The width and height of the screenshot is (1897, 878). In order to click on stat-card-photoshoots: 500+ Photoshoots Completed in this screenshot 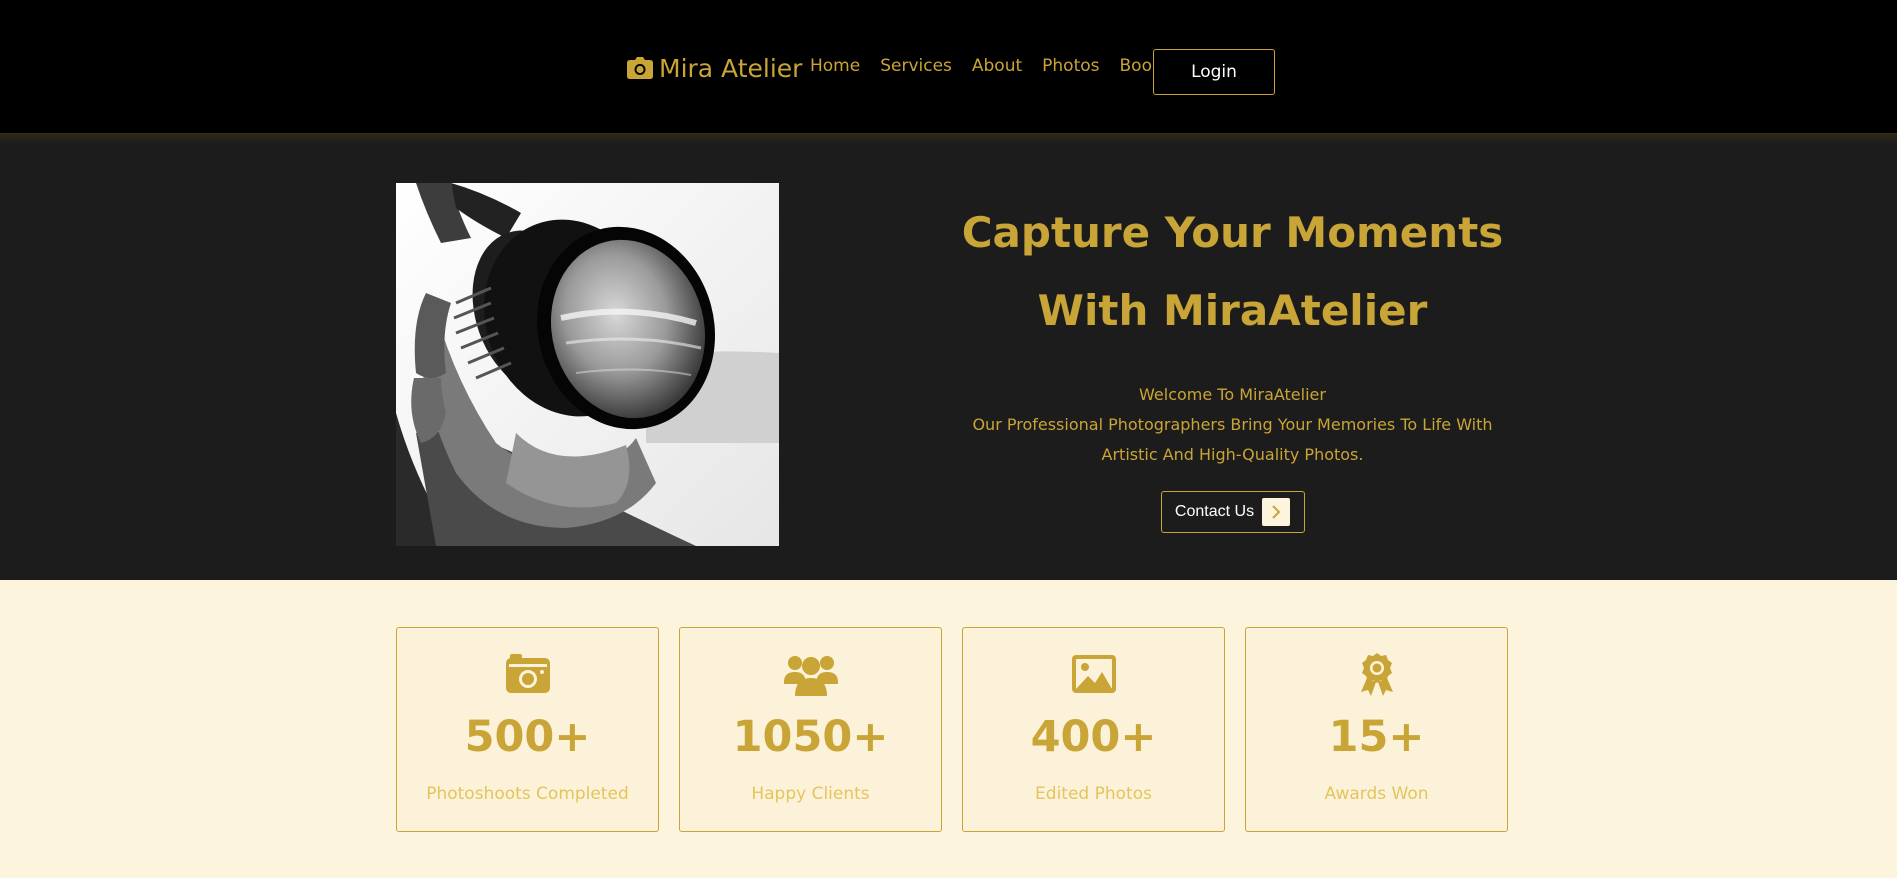, I will do `click(527, 729)`.